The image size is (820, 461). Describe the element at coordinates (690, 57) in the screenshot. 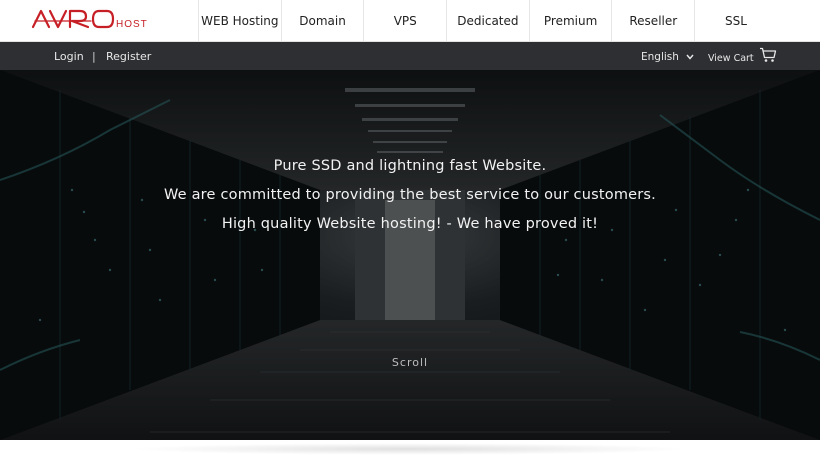

I see `chevron-down-icon` at that location.